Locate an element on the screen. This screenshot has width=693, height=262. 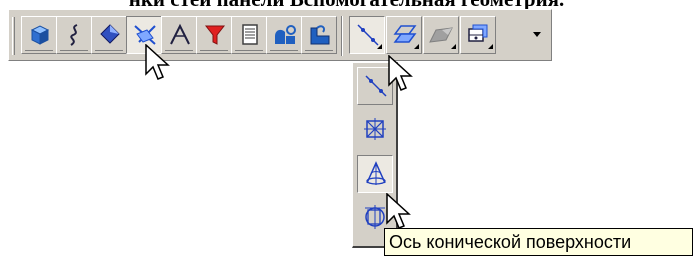
plane-tangent-button is located at coordinates (441, 35).